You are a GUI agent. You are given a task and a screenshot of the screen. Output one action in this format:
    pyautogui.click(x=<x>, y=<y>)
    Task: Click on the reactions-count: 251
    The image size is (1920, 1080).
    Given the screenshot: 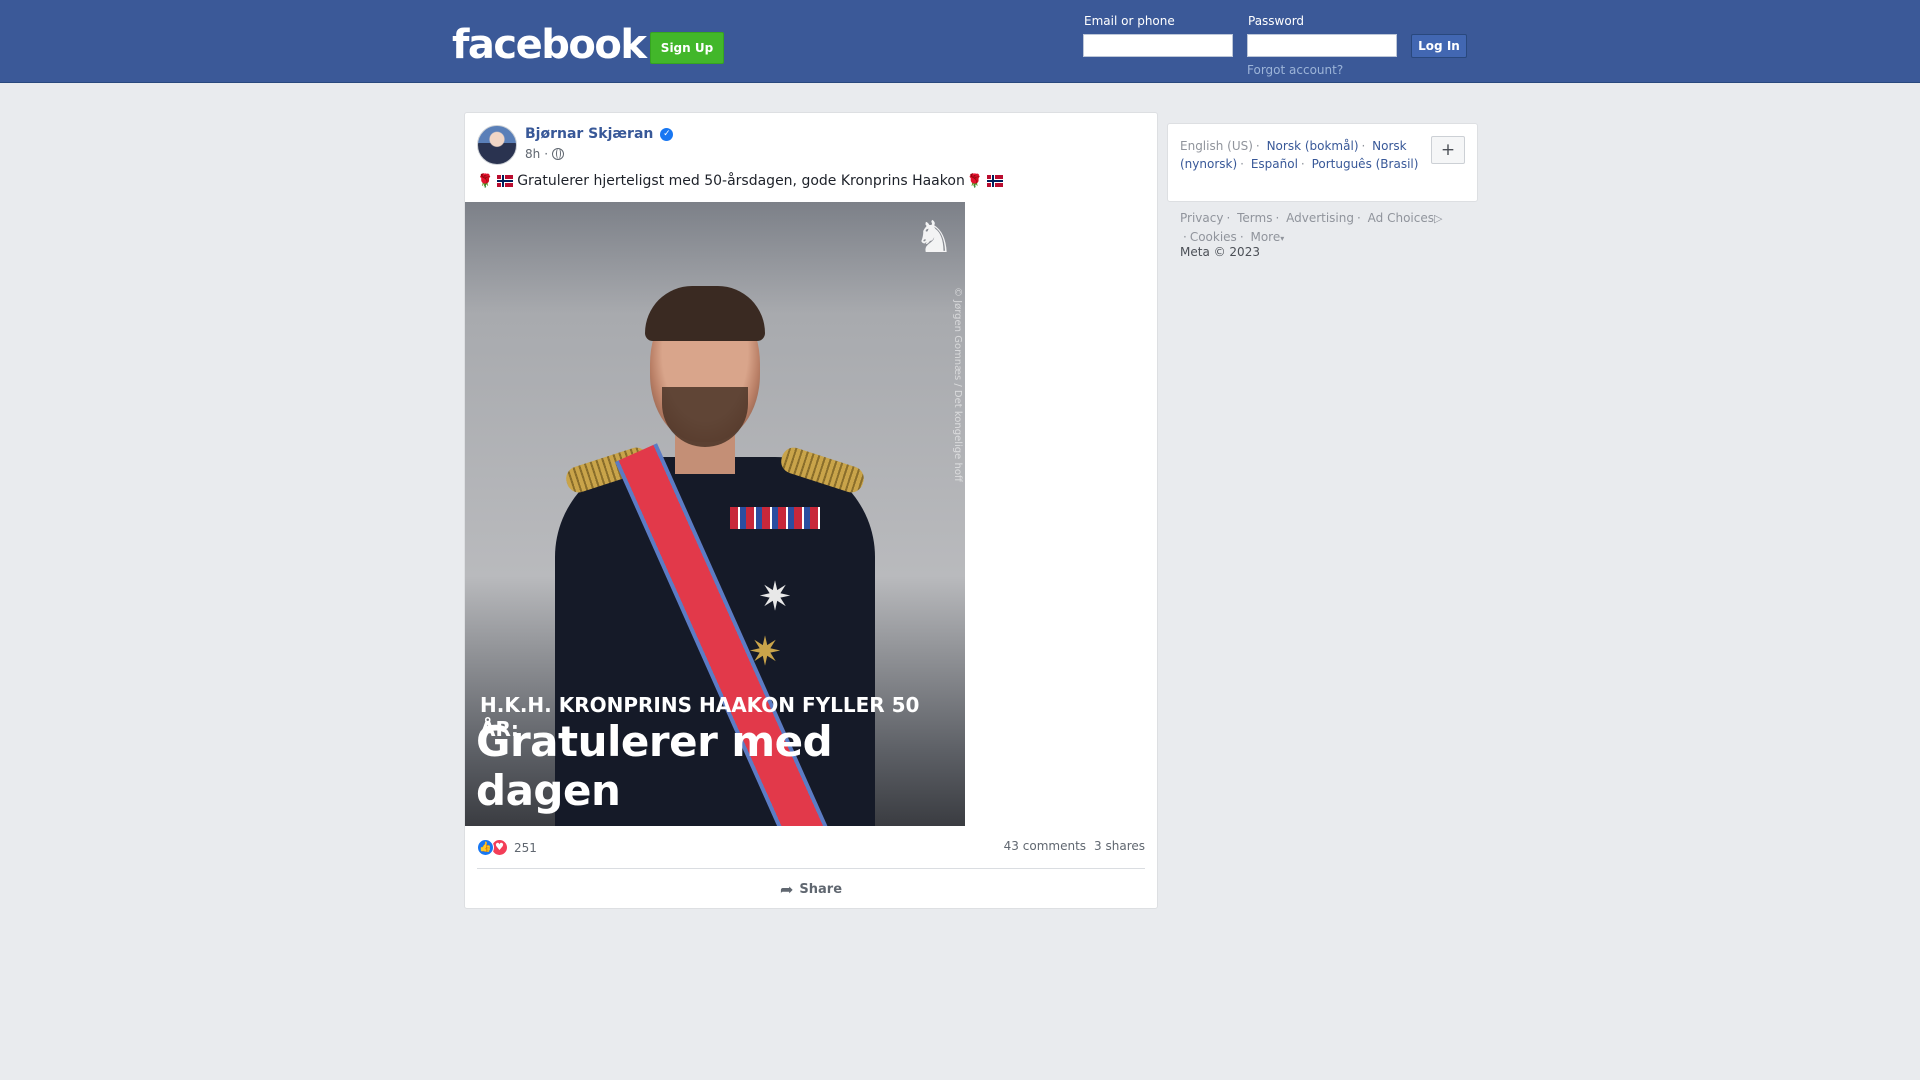 What is the action you would take?
    pyautogui.click(x=525, y=847)
    